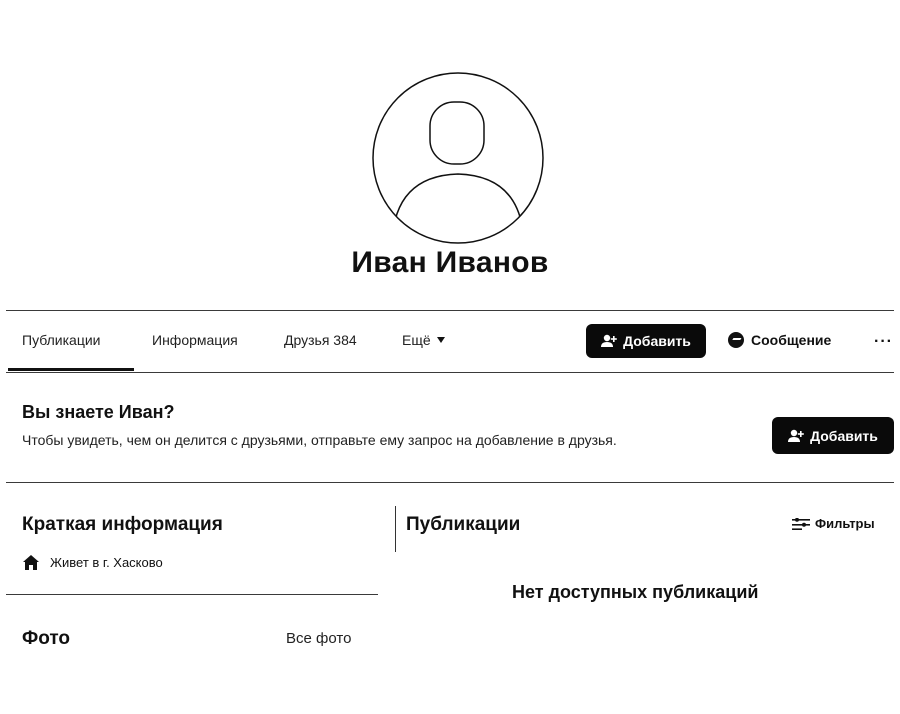  What do you see at coordinates (450, 482) in the screenshot?
I see `know-box-divider` at bounding box center [450, 482].